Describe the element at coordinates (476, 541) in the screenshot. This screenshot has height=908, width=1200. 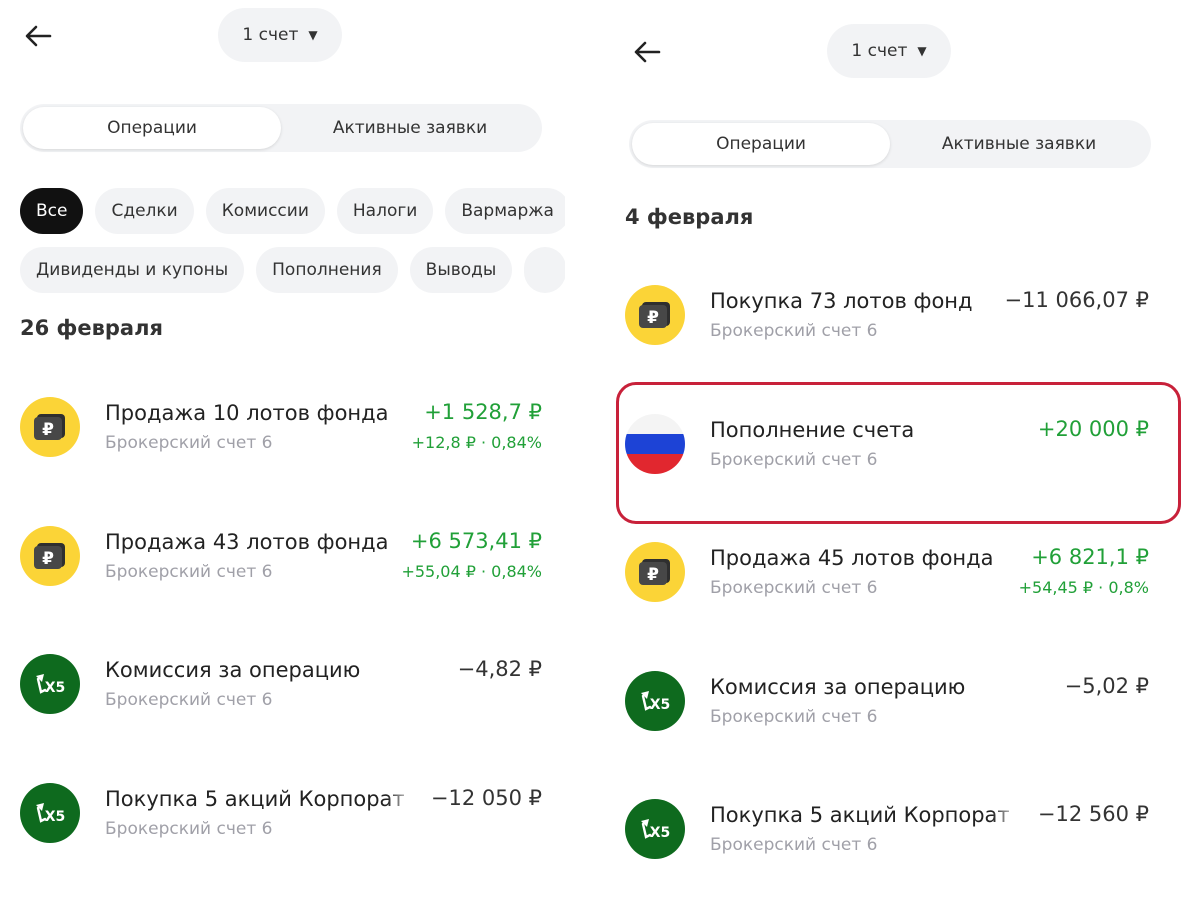
I see `operation-amount: +6 573,41 ₽` at that location.